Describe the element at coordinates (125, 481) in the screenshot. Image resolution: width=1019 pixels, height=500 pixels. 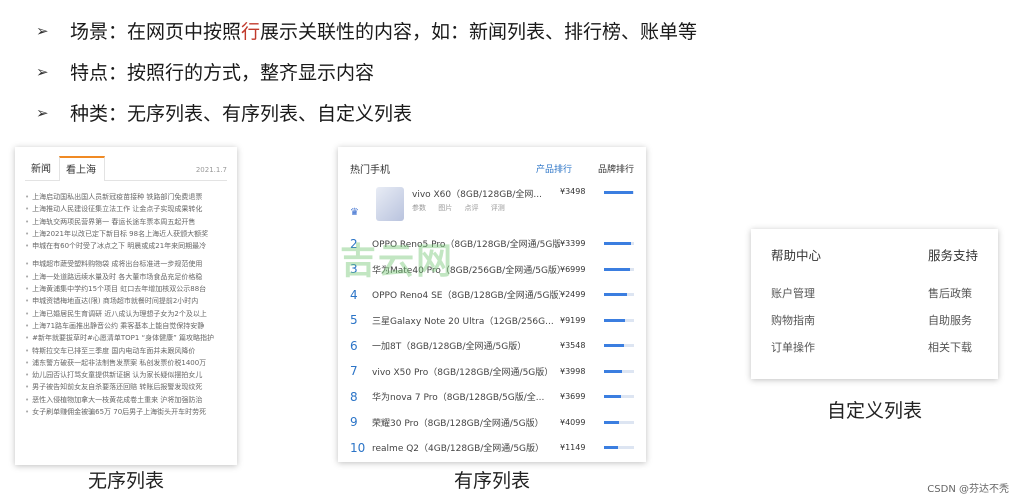
I see `caption-unordered: 无序列表` at that location.